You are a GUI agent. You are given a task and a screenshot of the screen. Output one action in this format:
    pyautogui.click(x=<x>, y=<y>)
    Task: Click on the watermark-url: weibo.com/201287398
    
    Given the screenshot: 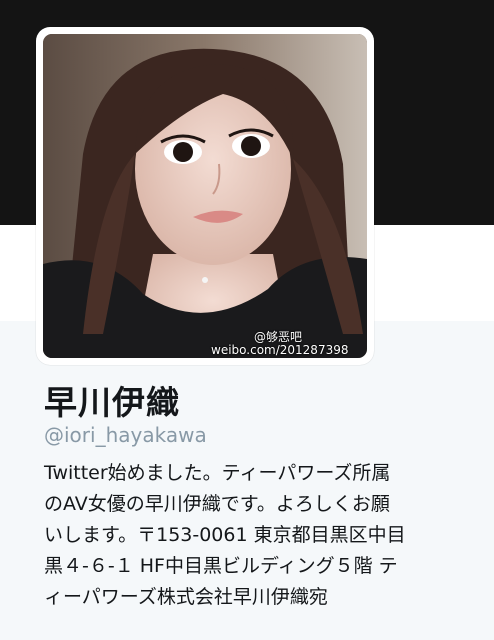 What is the action you would take?
    pyautogui.click(x=280, y=350)
    